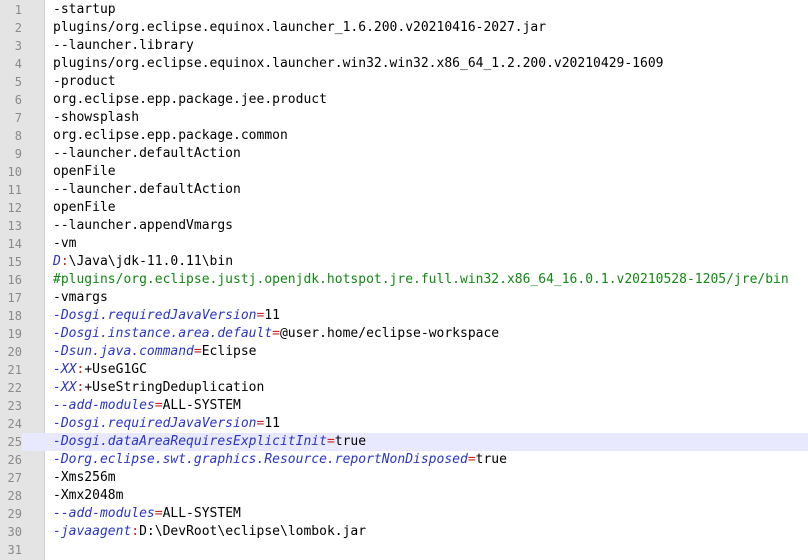 This screenshot has height=560, width=808. Describe the element at coordinates (491, 459) in the screenshot. I see `token-val: true` at that location.